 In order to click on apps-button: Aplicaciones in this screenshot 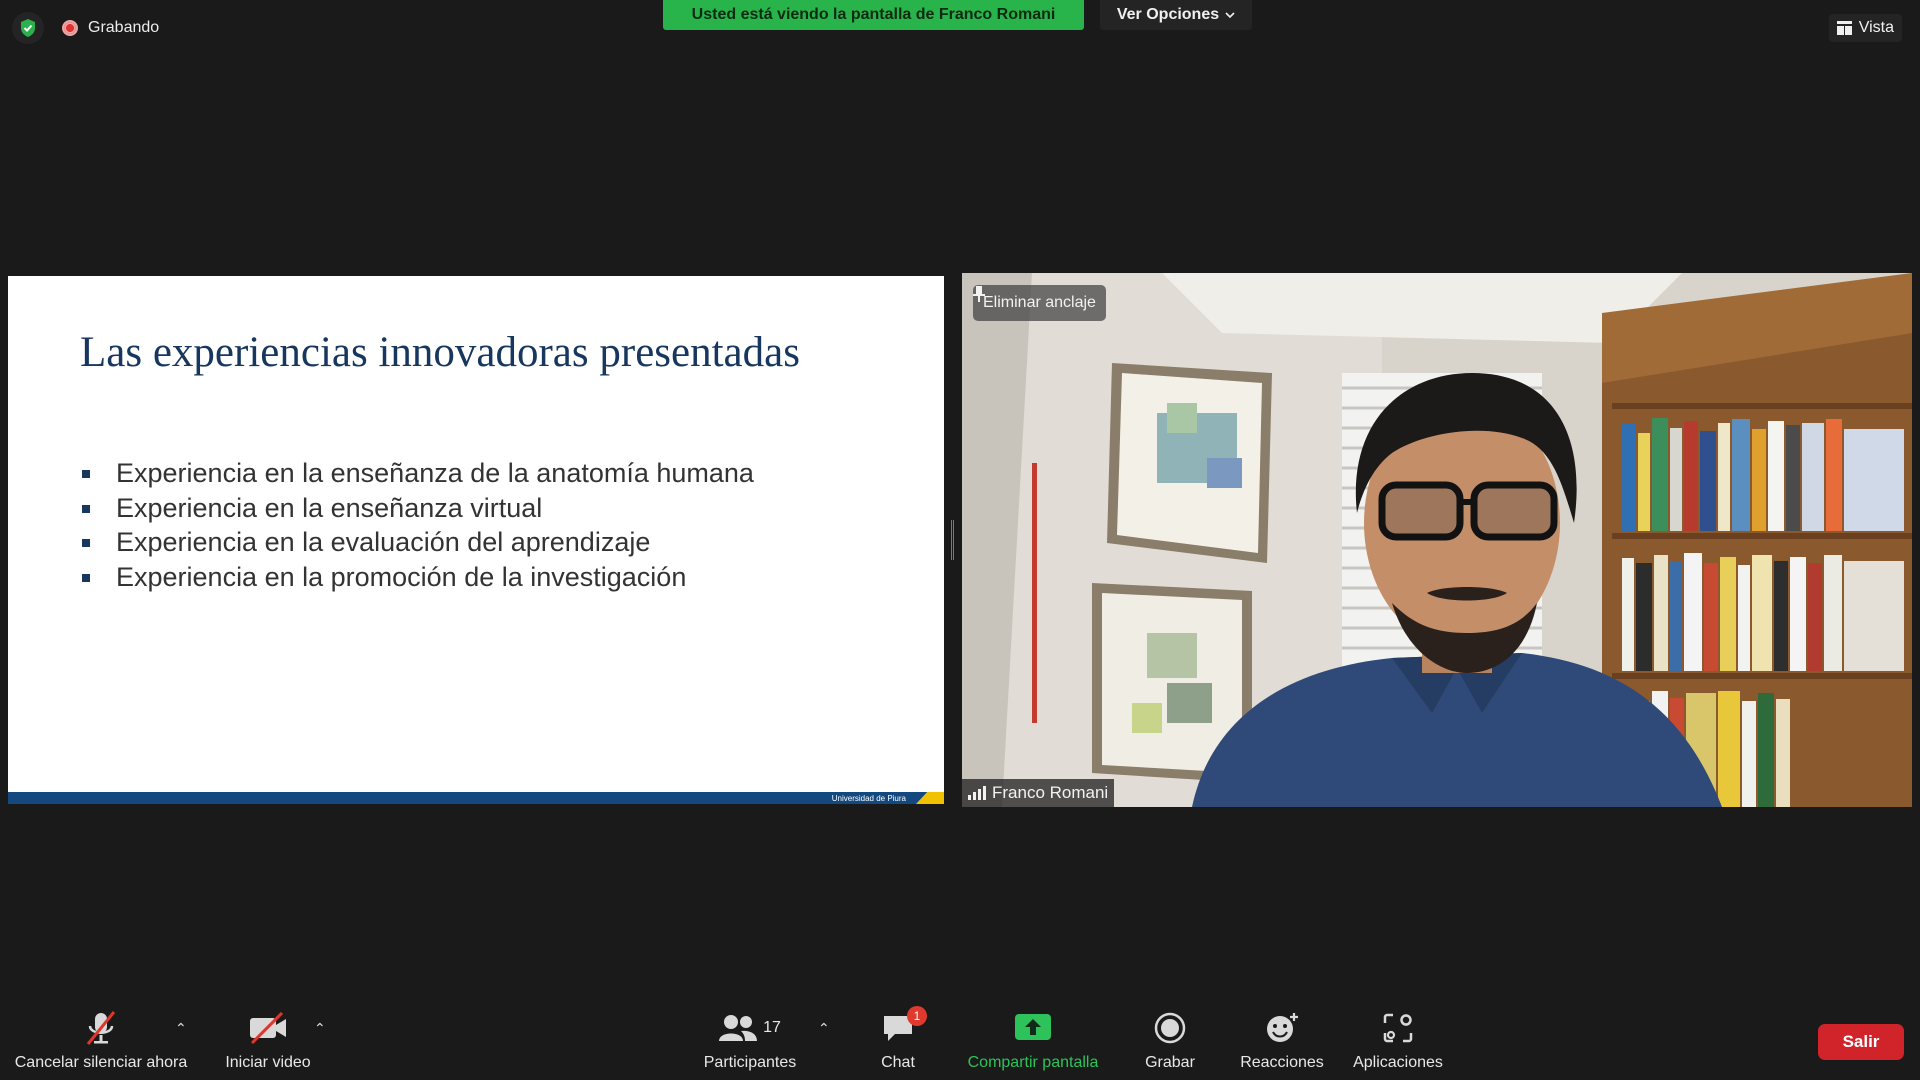, I will do `click(1398, 1039)`.